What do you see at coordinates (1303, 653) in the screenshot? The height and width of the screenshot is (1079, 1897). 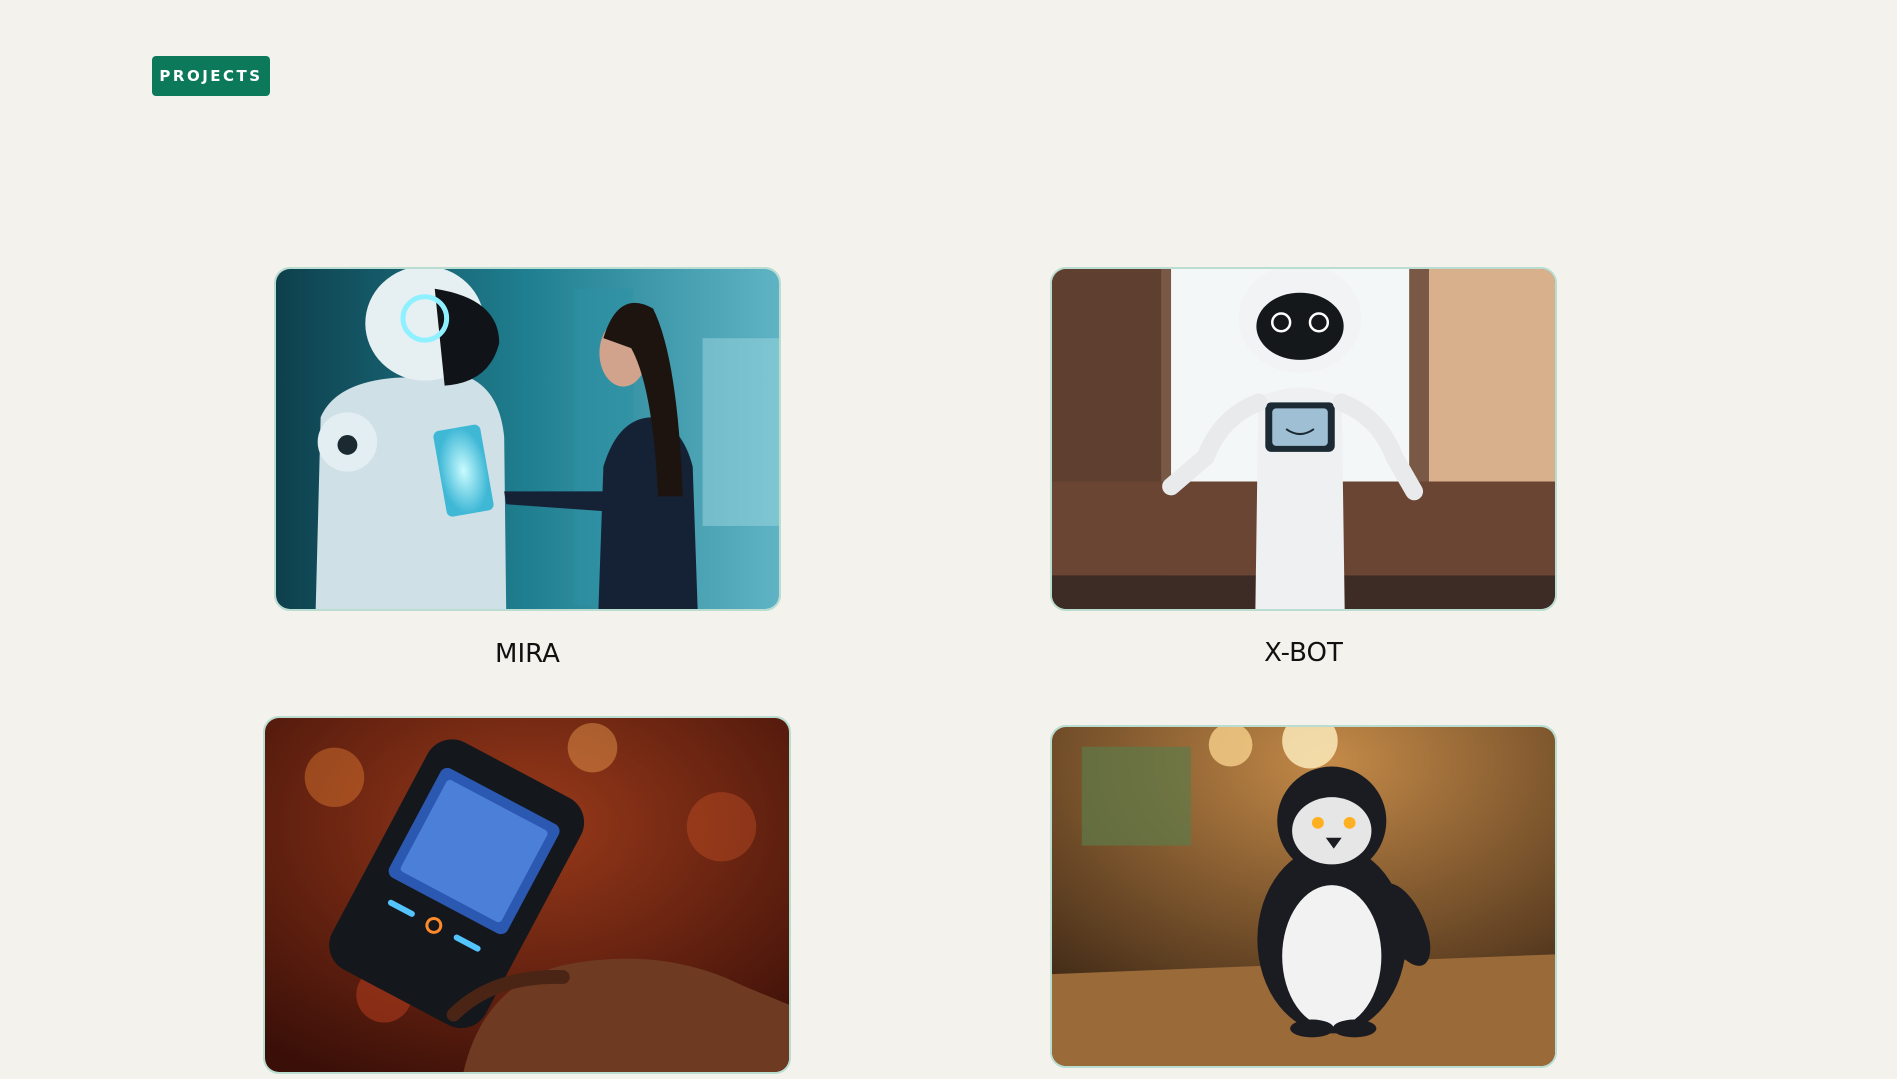 I see `project-title-x-bot: X-BOT` at bounding box center [1303, 653].